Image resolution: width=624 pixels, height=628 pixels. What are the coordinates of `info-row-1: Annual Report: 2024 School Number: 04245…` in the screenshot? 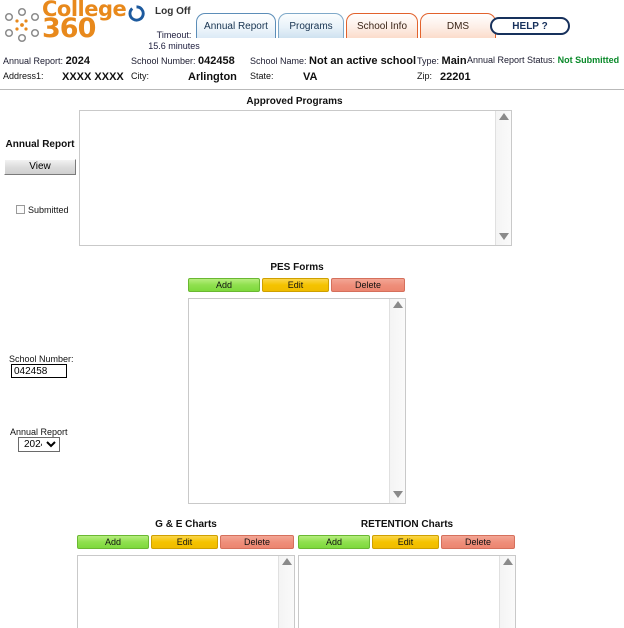 It's located at (312, 63).